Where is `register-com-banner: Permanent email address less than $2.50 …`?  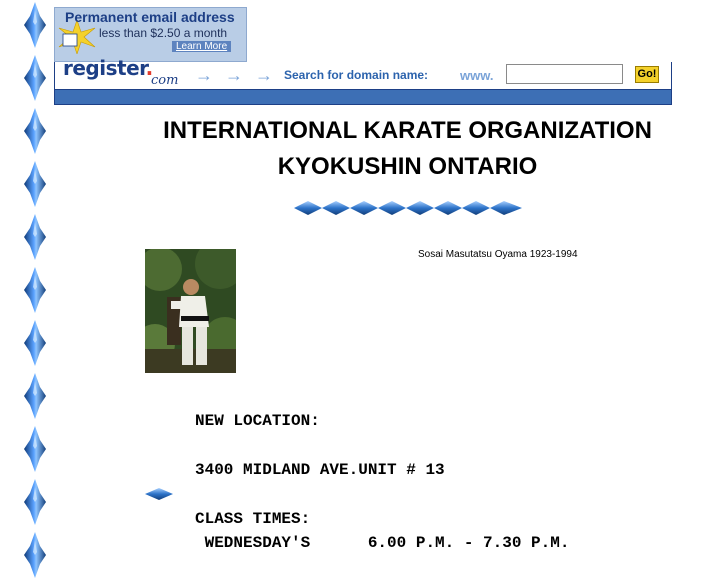 register-com-banner: Permanent email address less than $2.50 … is located at coordinates (363, 56).